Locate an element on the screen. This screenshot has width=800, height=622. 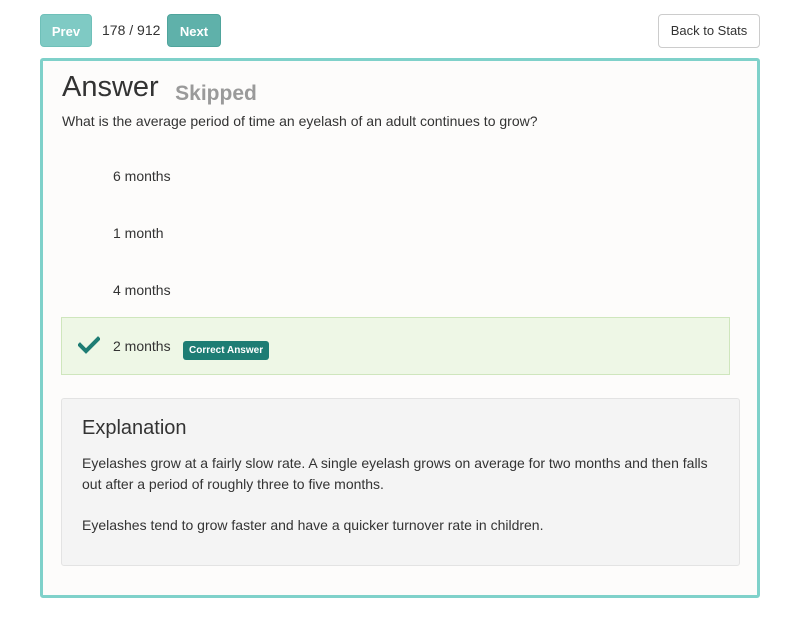
option-label: 1 month is located at coordinates (138, 233).